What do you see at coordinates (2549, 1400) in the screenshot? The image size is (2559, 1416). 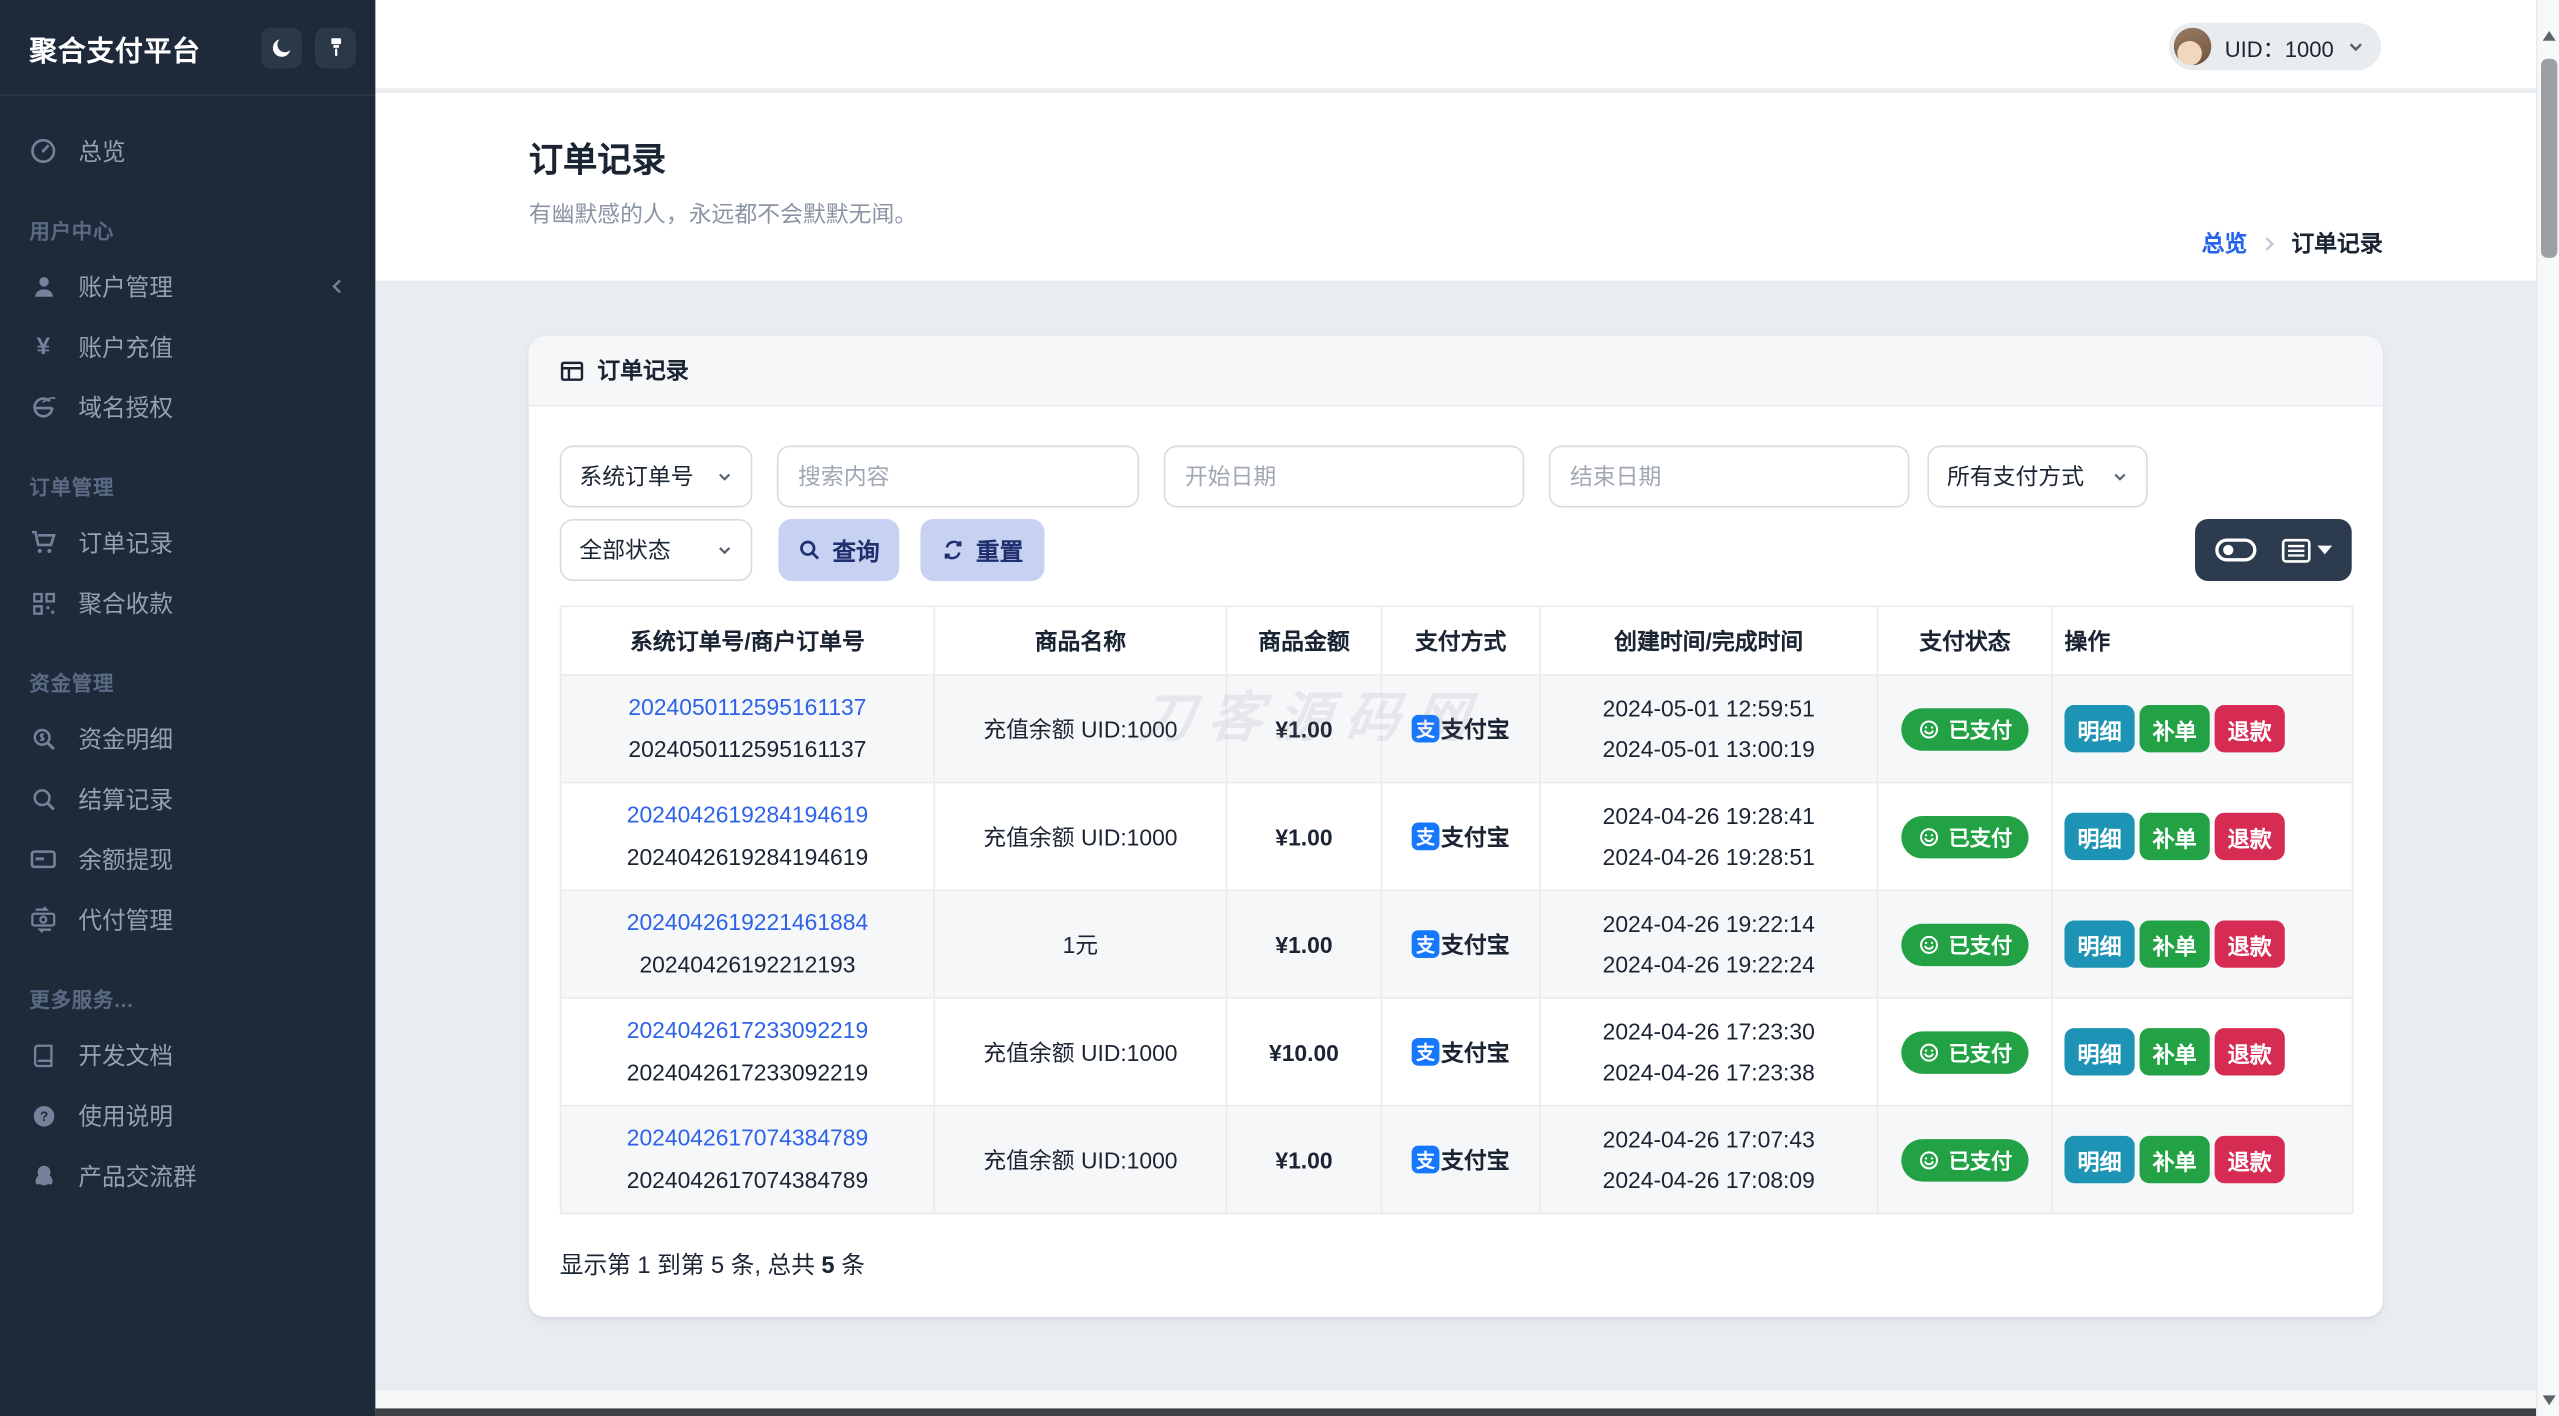 I see `scroll-down-arrow` at bounding box center [2549, 1400].